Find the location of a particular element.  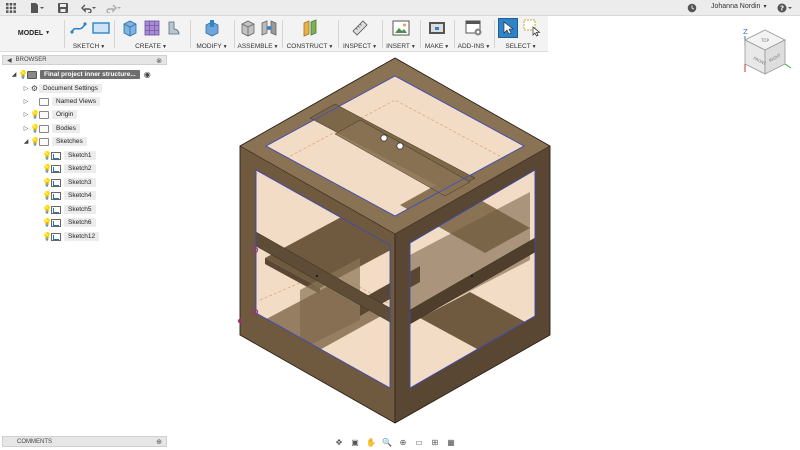

orbit-icon: ✥ is located at coordinates (339, 442).